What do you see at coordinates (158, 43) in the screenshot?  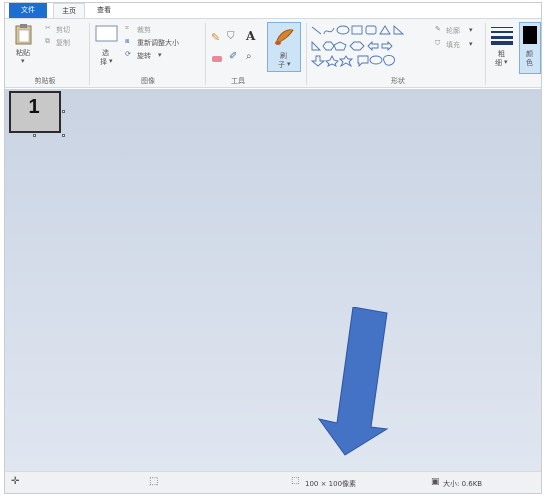 I see `resize-label: 重新调整大小` at bounding box center [158, 43].